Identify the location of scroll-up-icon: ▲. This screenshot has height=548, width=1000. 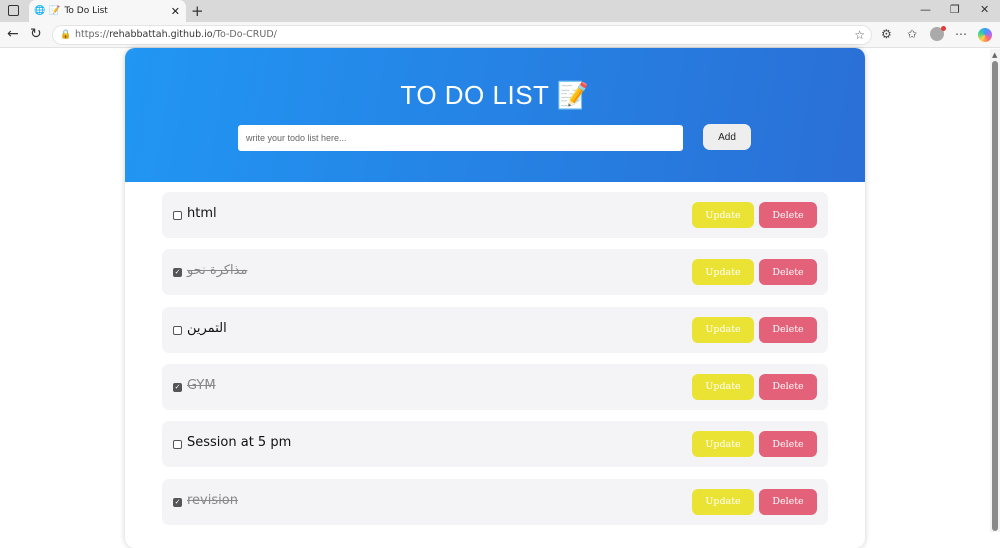
(994, 55).